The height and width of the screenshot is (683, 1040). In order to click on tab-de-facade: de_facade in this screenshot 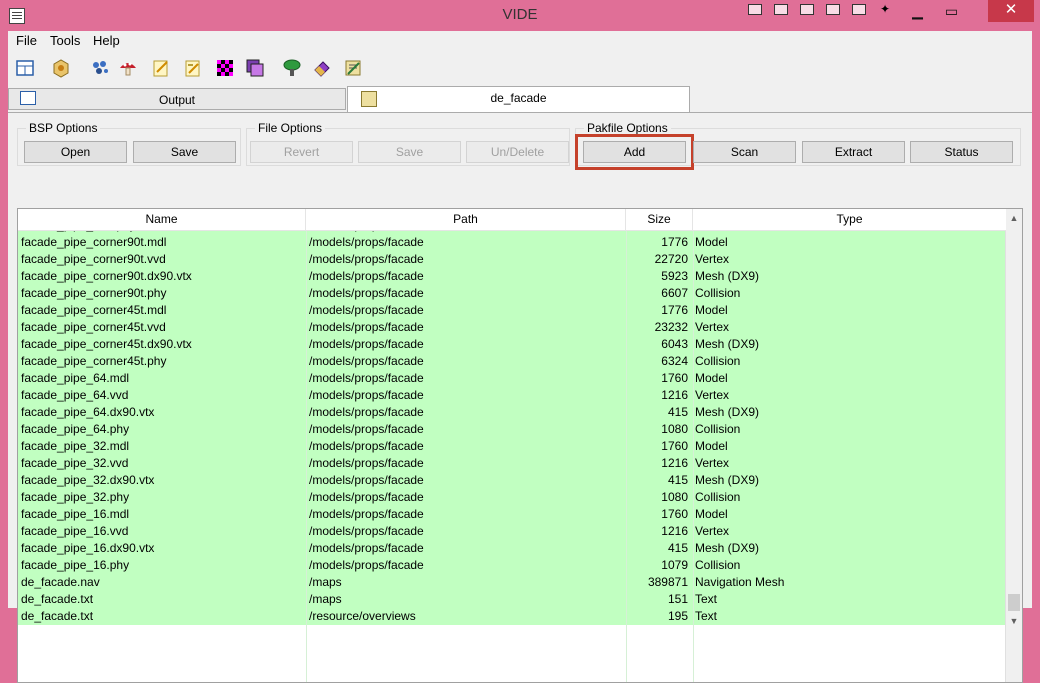, I will do `click(518, 99)`.